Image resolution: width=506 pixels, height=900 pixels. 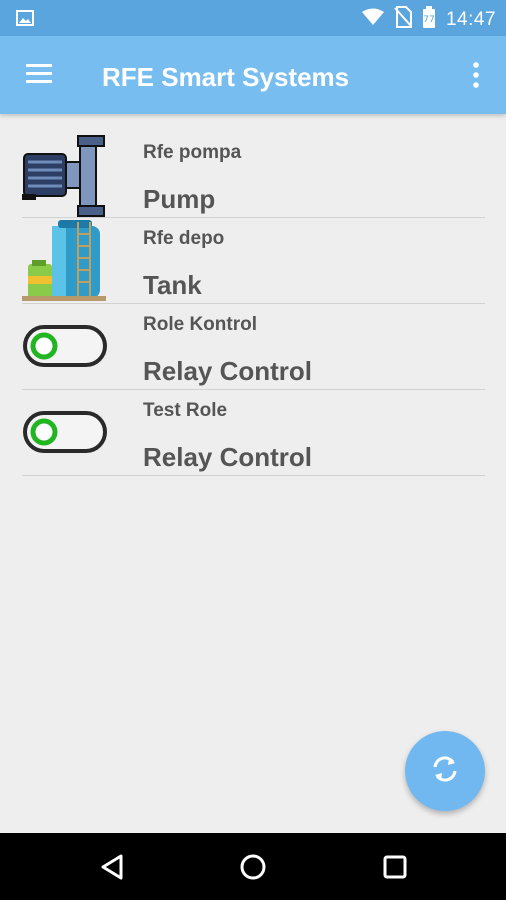 I want to click on status-bar: 77 14:47, so click(x=253, y=18).